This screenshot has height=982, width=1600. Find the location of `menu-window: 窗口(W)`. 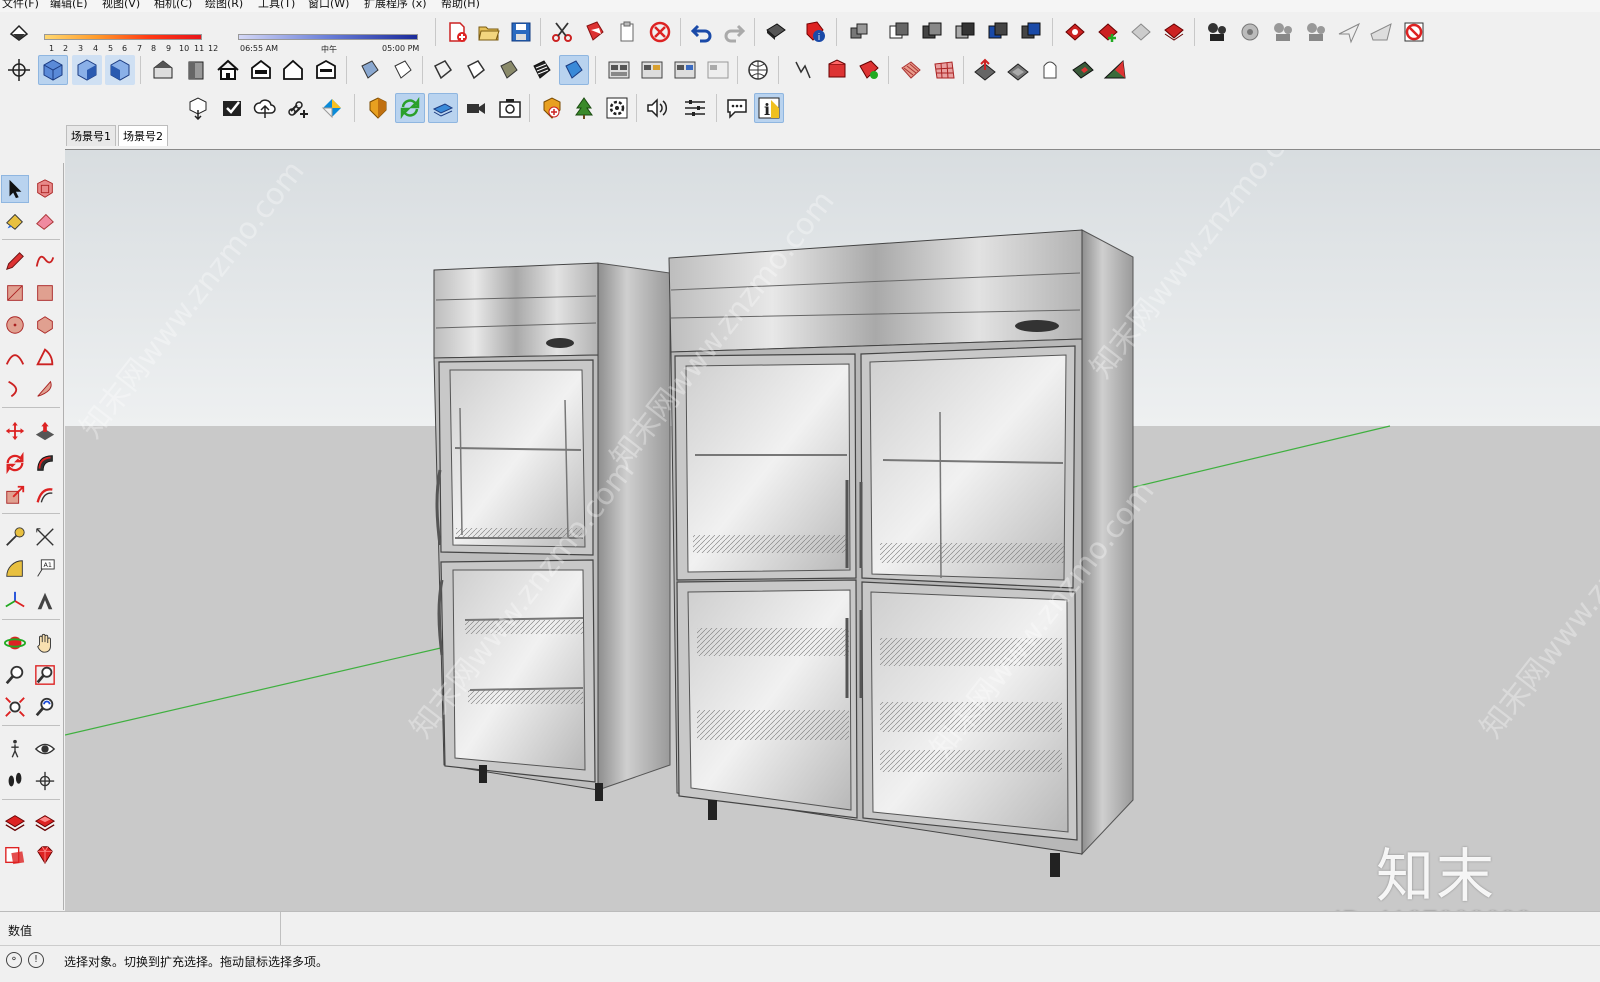

menu-window: 窗口(W) is located at coordinates (328, 5).